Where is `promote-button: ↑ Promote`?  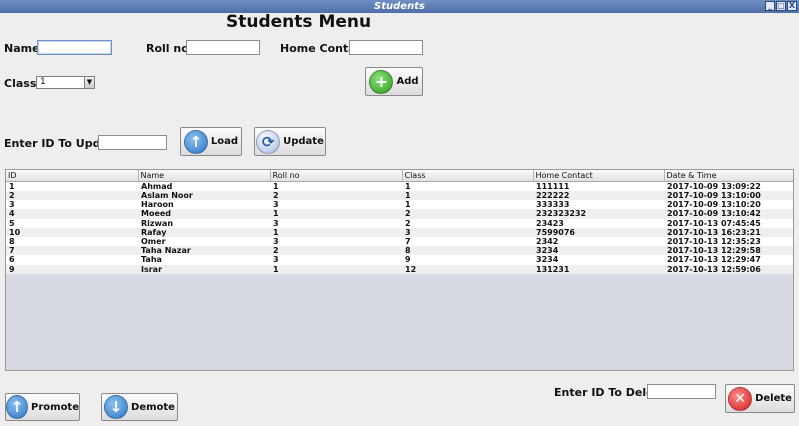
promote-button: ↑ Promote is located at coordinates (42, 407).